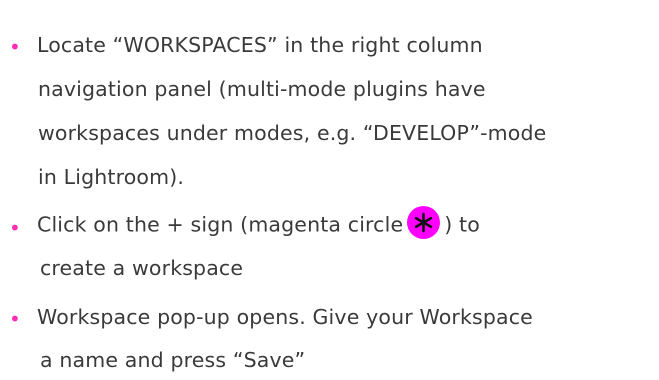 The image size is (659, 380). What do you see at coordinates (220, 224) in the screenshot?
I see `step-2-text-before-icon: Click on the + sign (magenta circle` at bounding box center [220, 224].